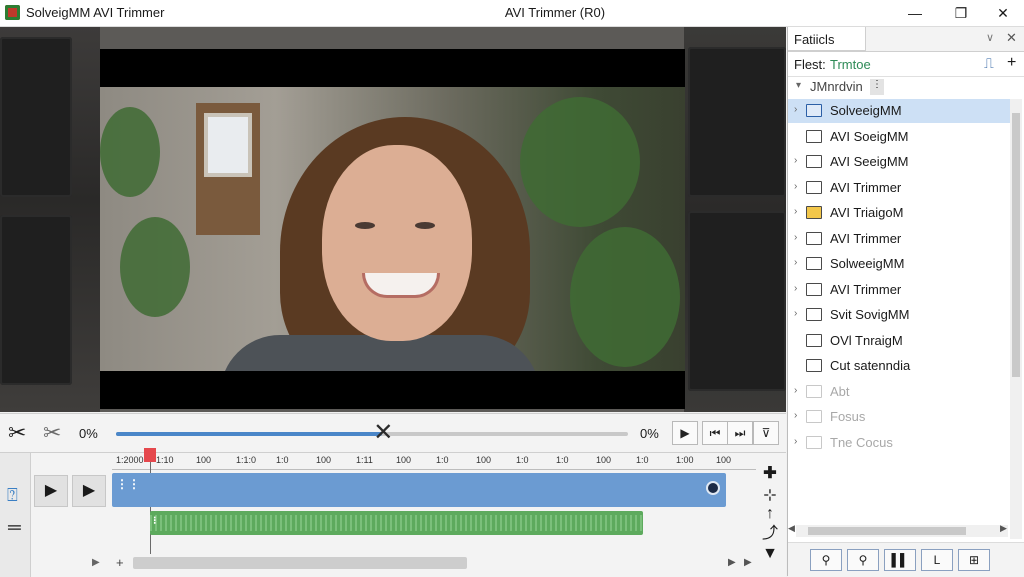 The height and width of the screenshot is (577, 1024). What do you see at coordinates (827, 39) in the screenshot?
I see `tab-files: Fatiicls` at bounding box center [827, 39].